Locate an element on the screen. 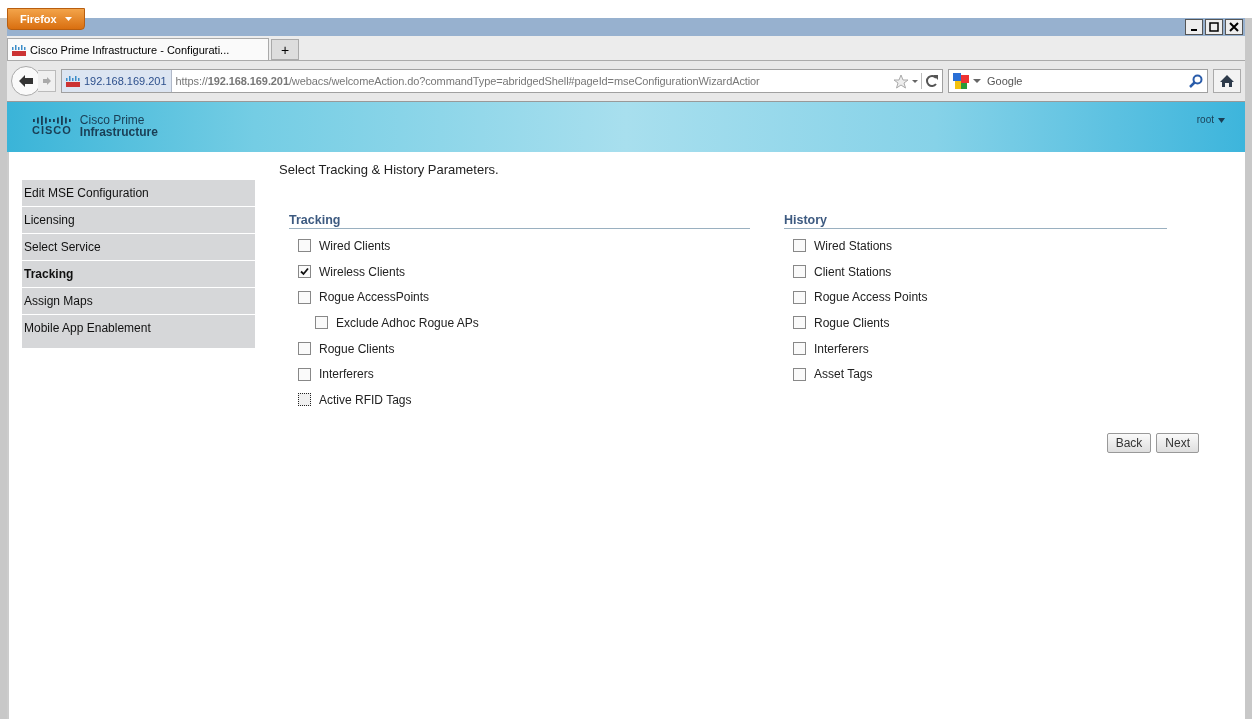 The height and width of the screenshot is (719, 1252). home-button is located at coordinates (1227, 81).